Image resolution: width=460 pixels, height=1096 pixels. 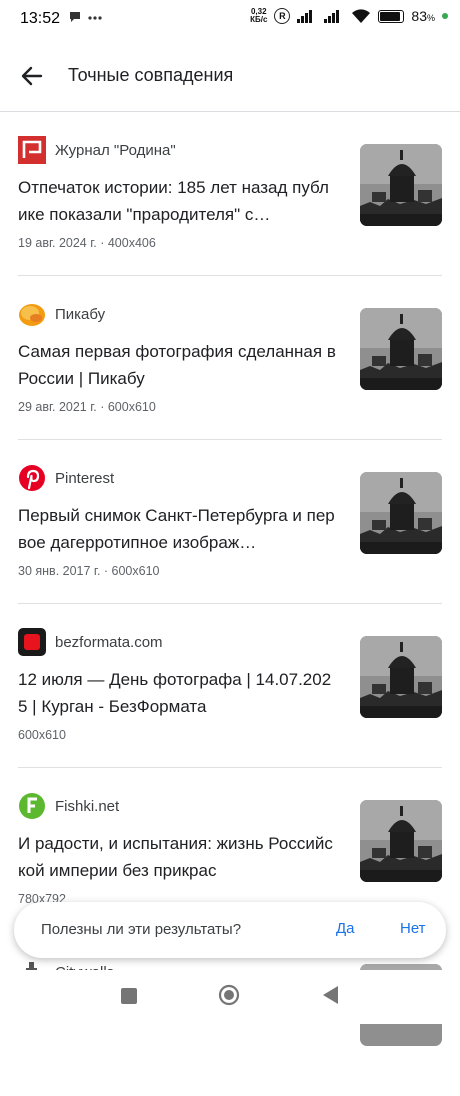 What do you see at coordinates (40, 18) in the screenshot?
I see `status-time: 13:52` at bounding box center [40, 18].